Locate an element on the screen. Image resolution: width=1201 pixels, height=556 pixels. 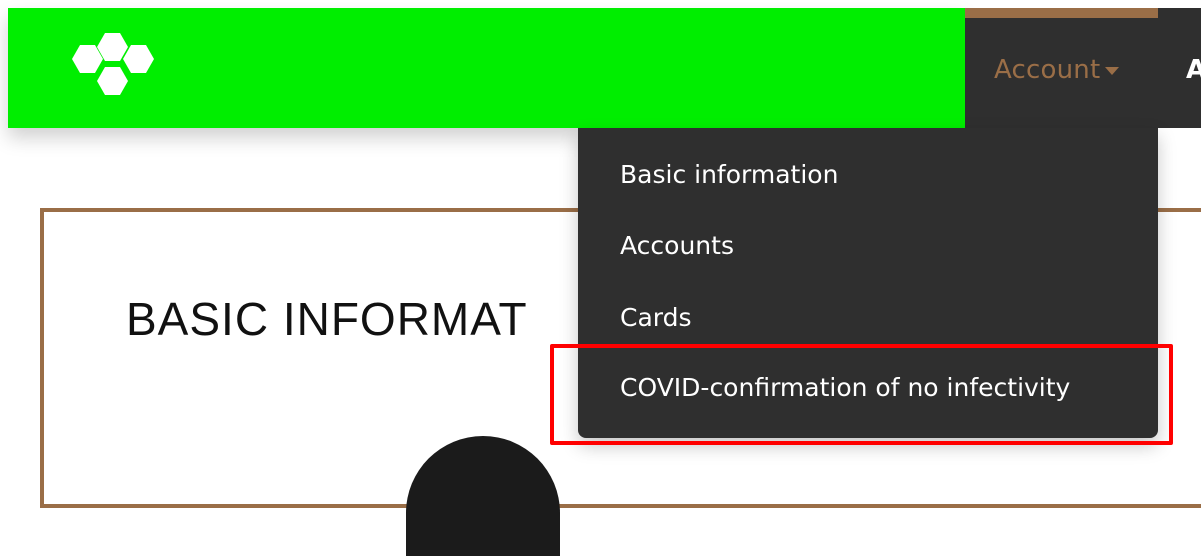
hexagon-cluster-logo-icon is located at coordinates (113, 67).